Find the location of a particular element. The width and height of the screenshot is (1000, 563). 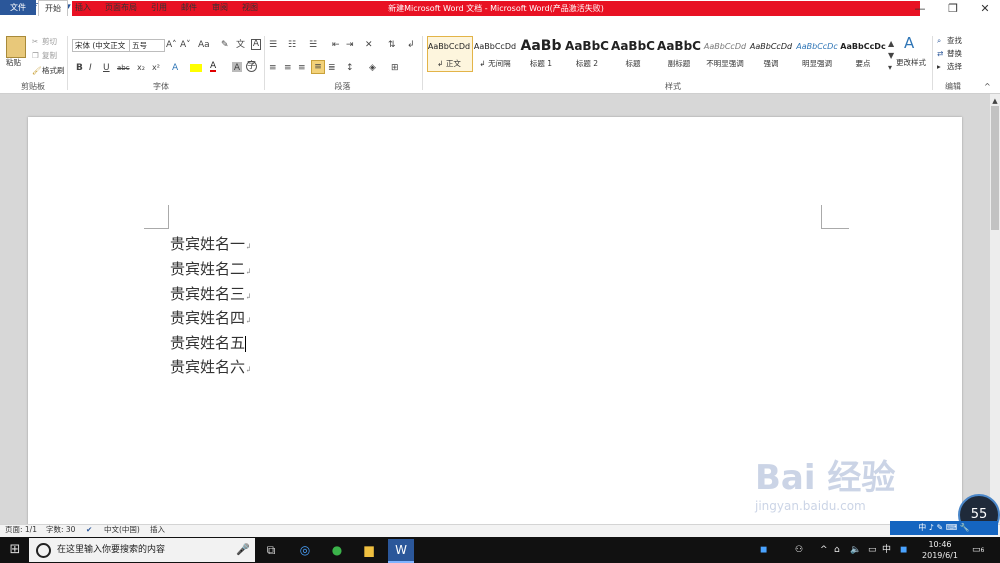

tray-app-icon: ◼ is located at coordinates (763, 550).